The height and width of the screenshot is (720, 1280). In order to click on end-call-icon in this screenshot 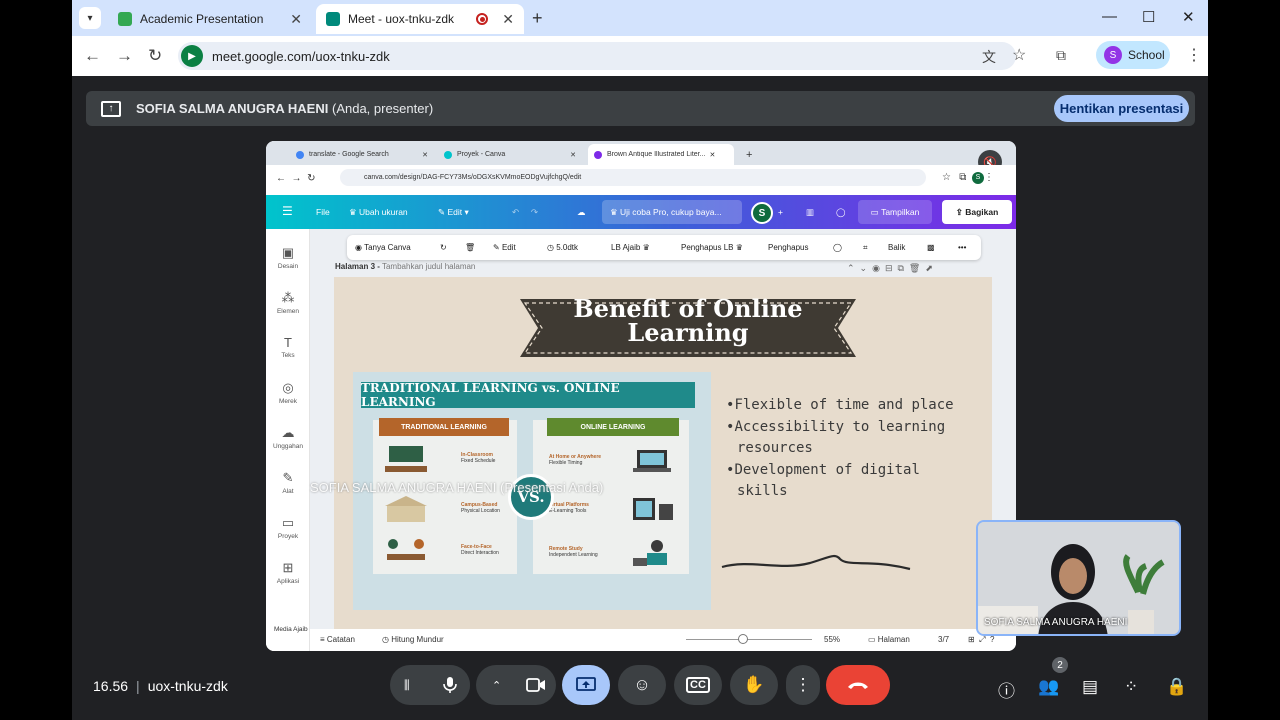, I will do `click(858, 685)`.